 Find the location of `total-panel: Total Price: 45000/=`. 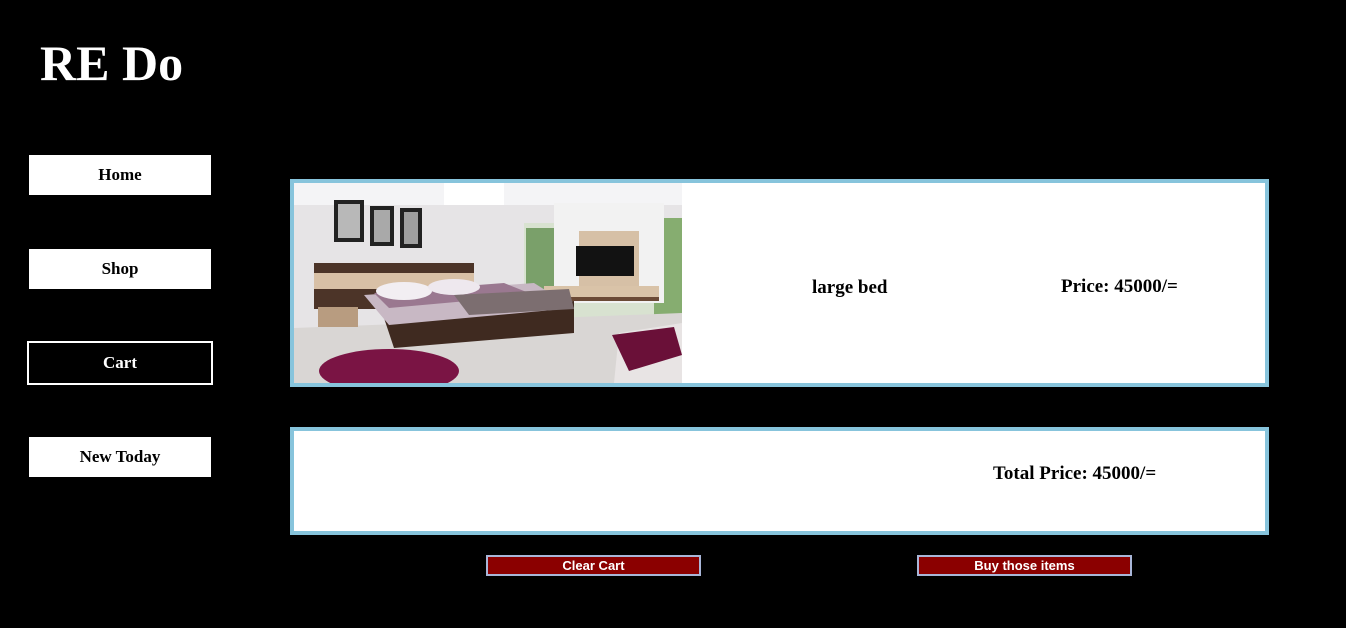

total-panel: Total Price: 45000/= is located at coordinates (779, 481).